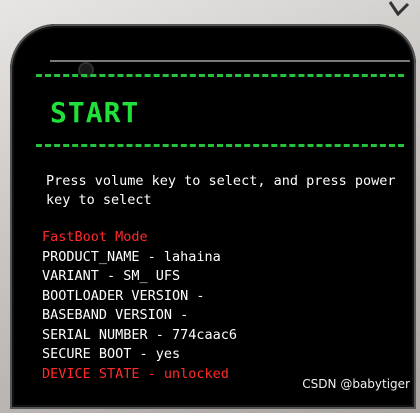 The width and height of the screenshot is (420, 413). I want to click on secure-boot-line: SECURE BOOT - yes, so click(111, 354).